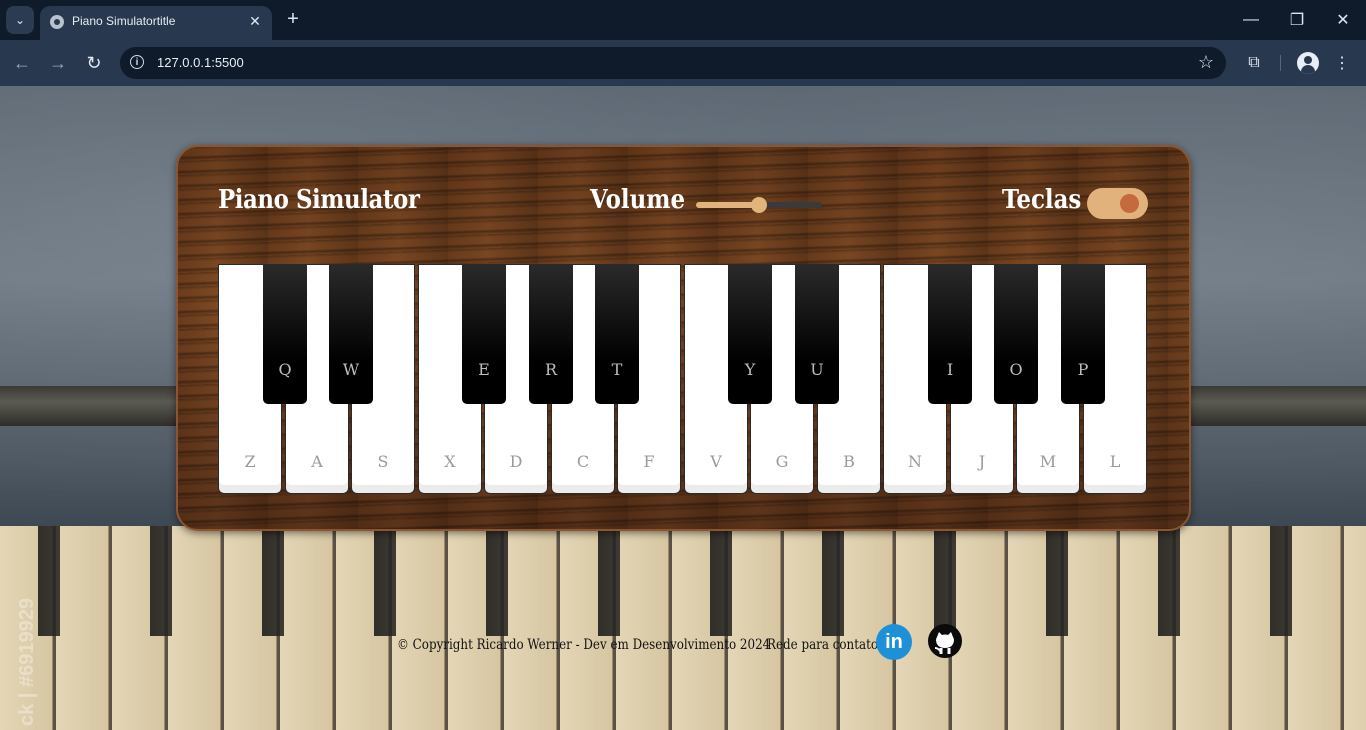 This screenshot has width=1366, height=730. Describe the element at coordinates (285, 369) in the screenshot. I see `key-label: Q` at that location.